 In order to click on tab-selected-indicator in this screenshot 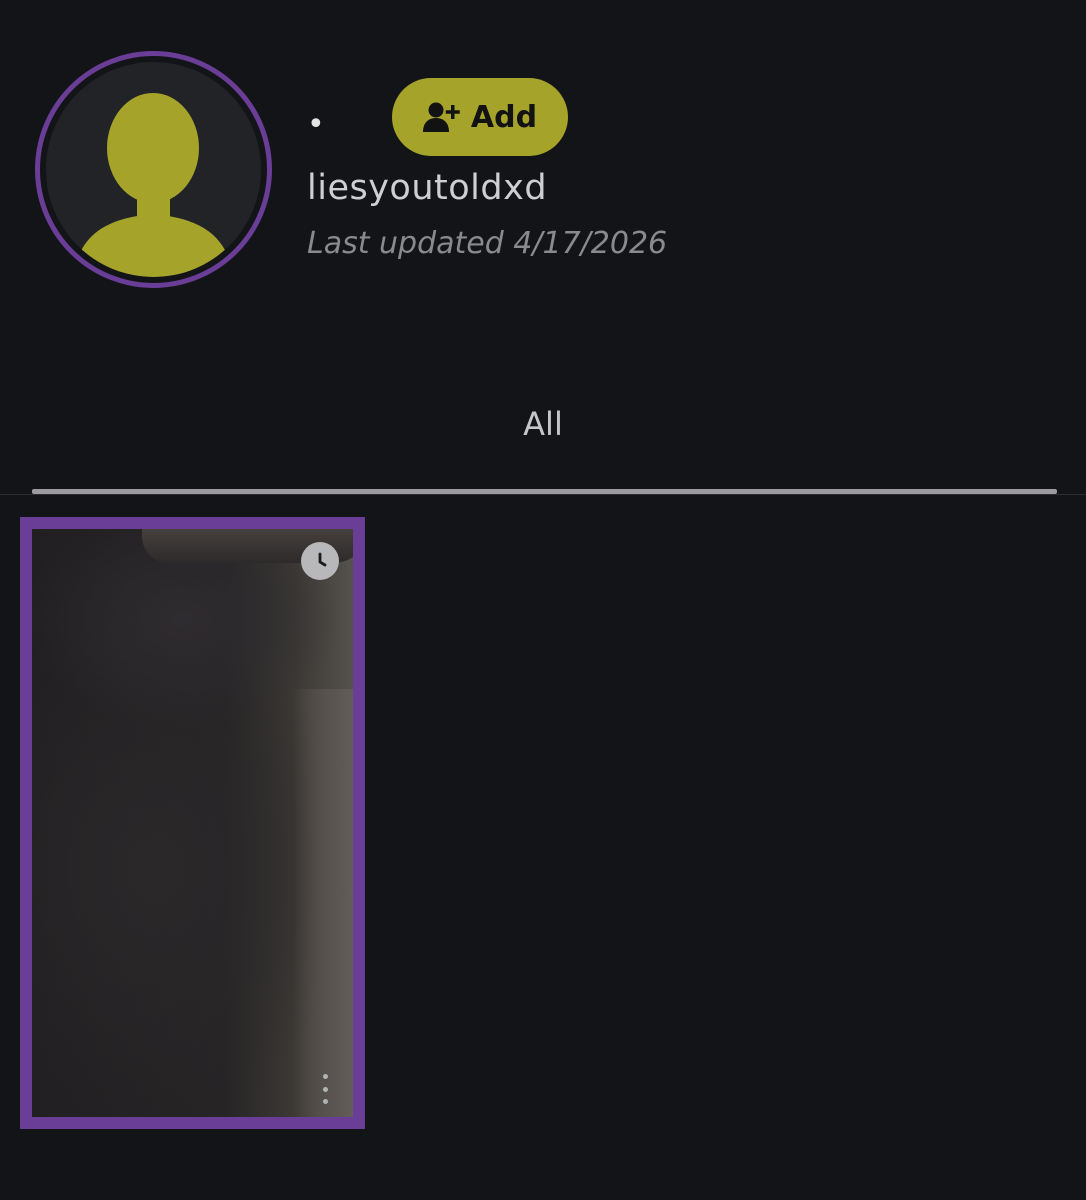, I will do `click(544, 491)`.